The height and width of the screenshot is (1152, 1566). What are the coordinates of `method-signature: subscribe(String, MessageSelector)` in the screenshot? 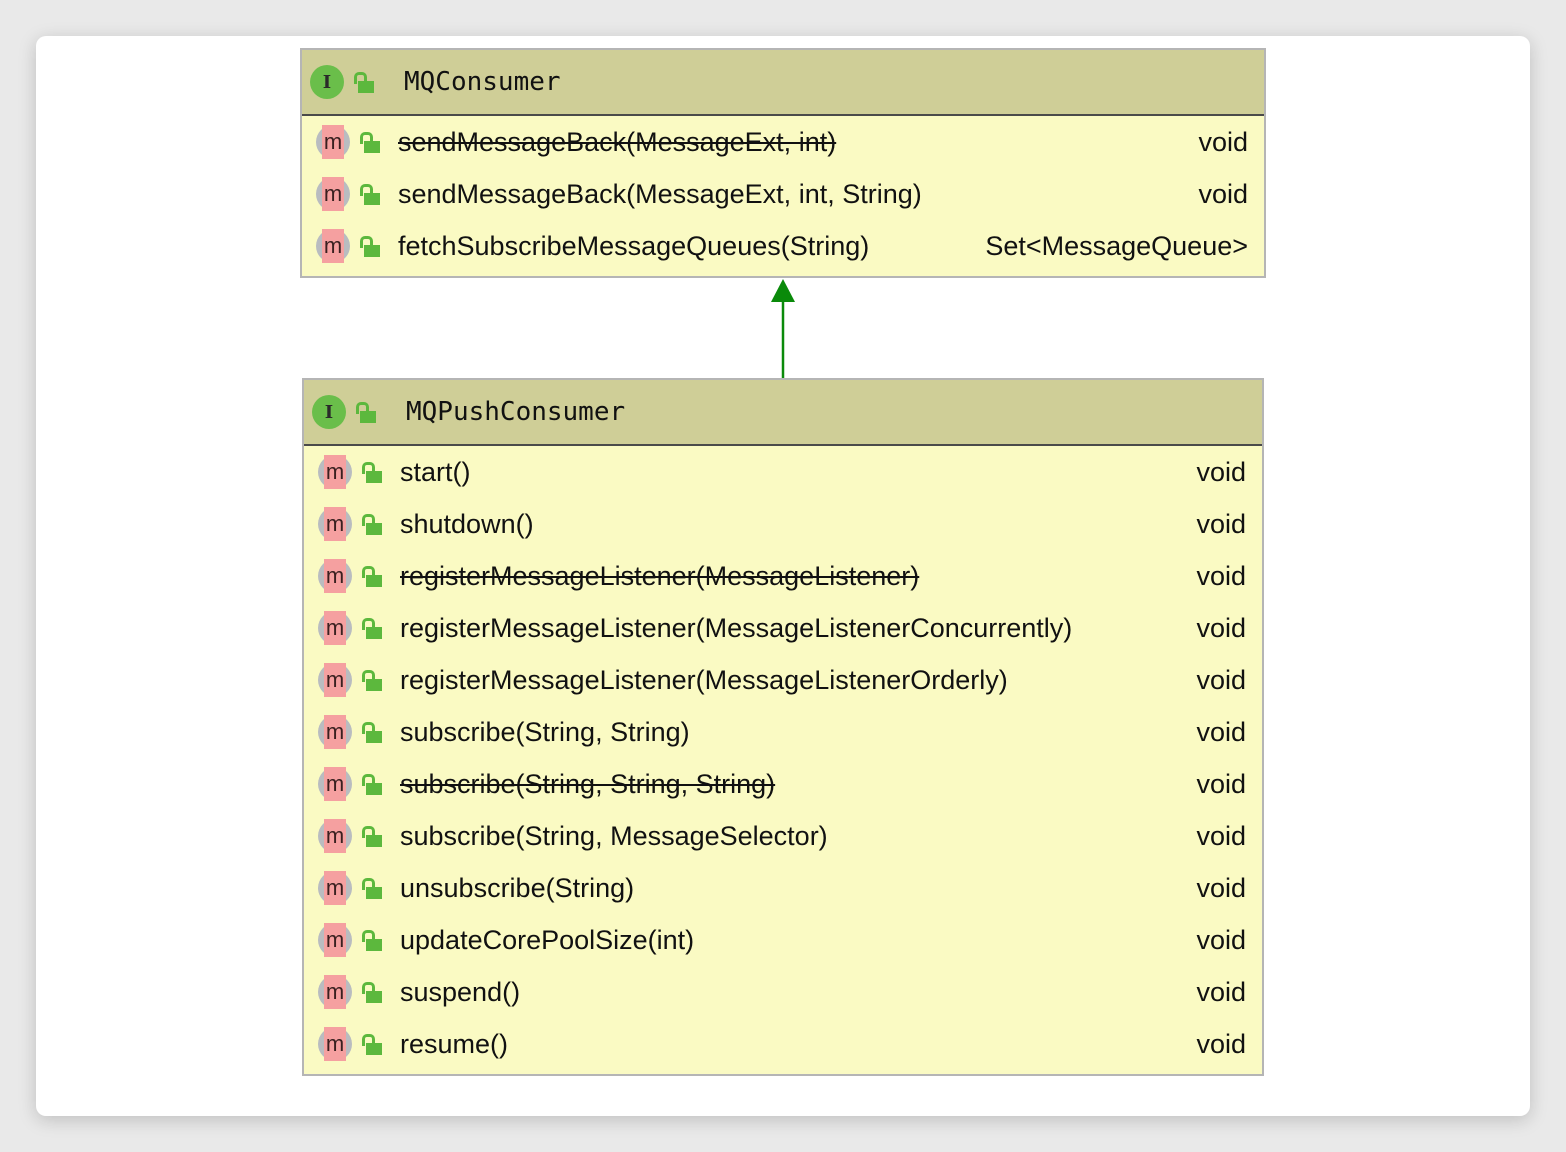 It's located at (614, 835).